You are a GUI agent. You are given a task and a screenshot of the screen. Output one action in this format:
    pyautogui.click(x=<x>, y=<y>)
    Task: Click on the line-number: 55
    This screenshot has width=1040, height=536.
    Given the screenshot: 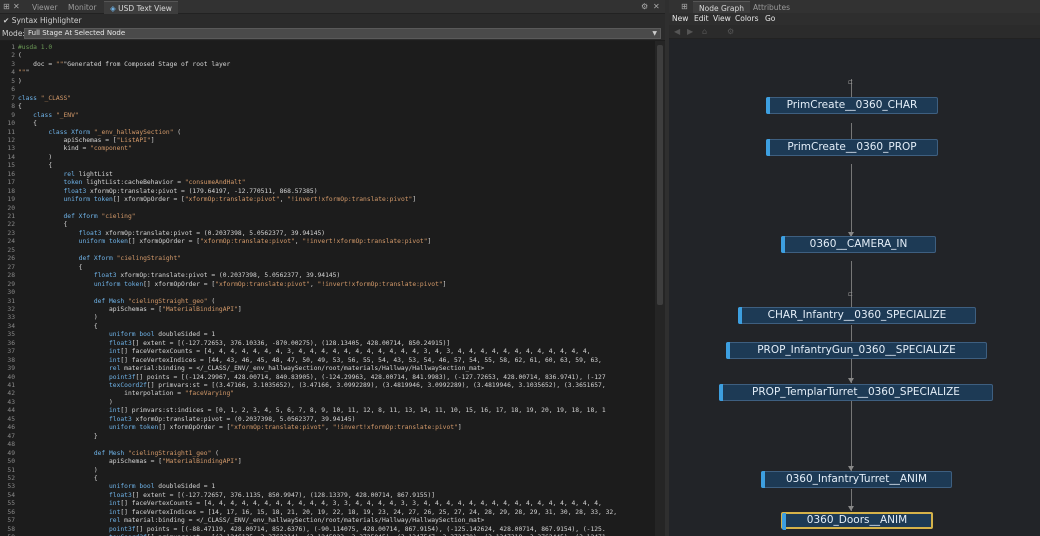 What is the action you would take?
    pyautogui.click(x=11, y=504)
    